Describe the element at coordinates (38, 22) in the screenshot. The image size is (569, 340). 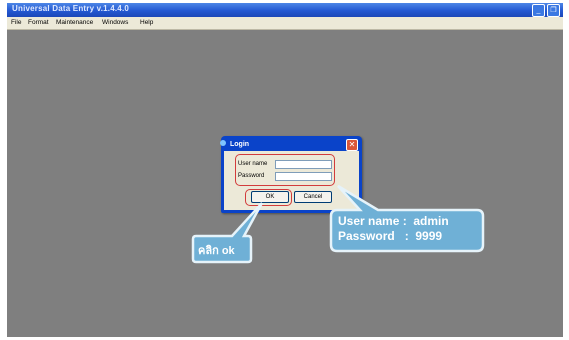
I see `menu-format: Format` at that location.